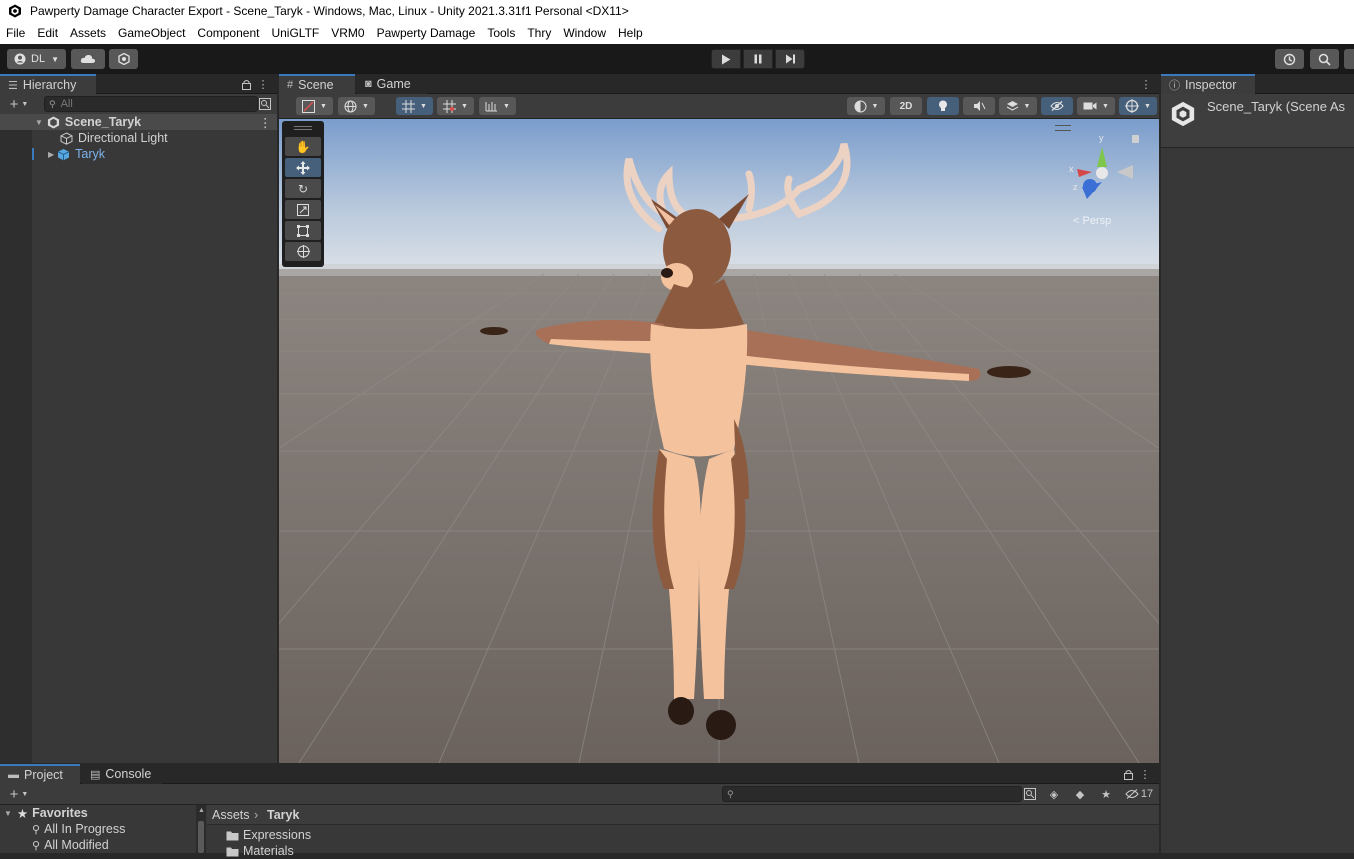  I want to click on history-icon, so click(1289, 59).